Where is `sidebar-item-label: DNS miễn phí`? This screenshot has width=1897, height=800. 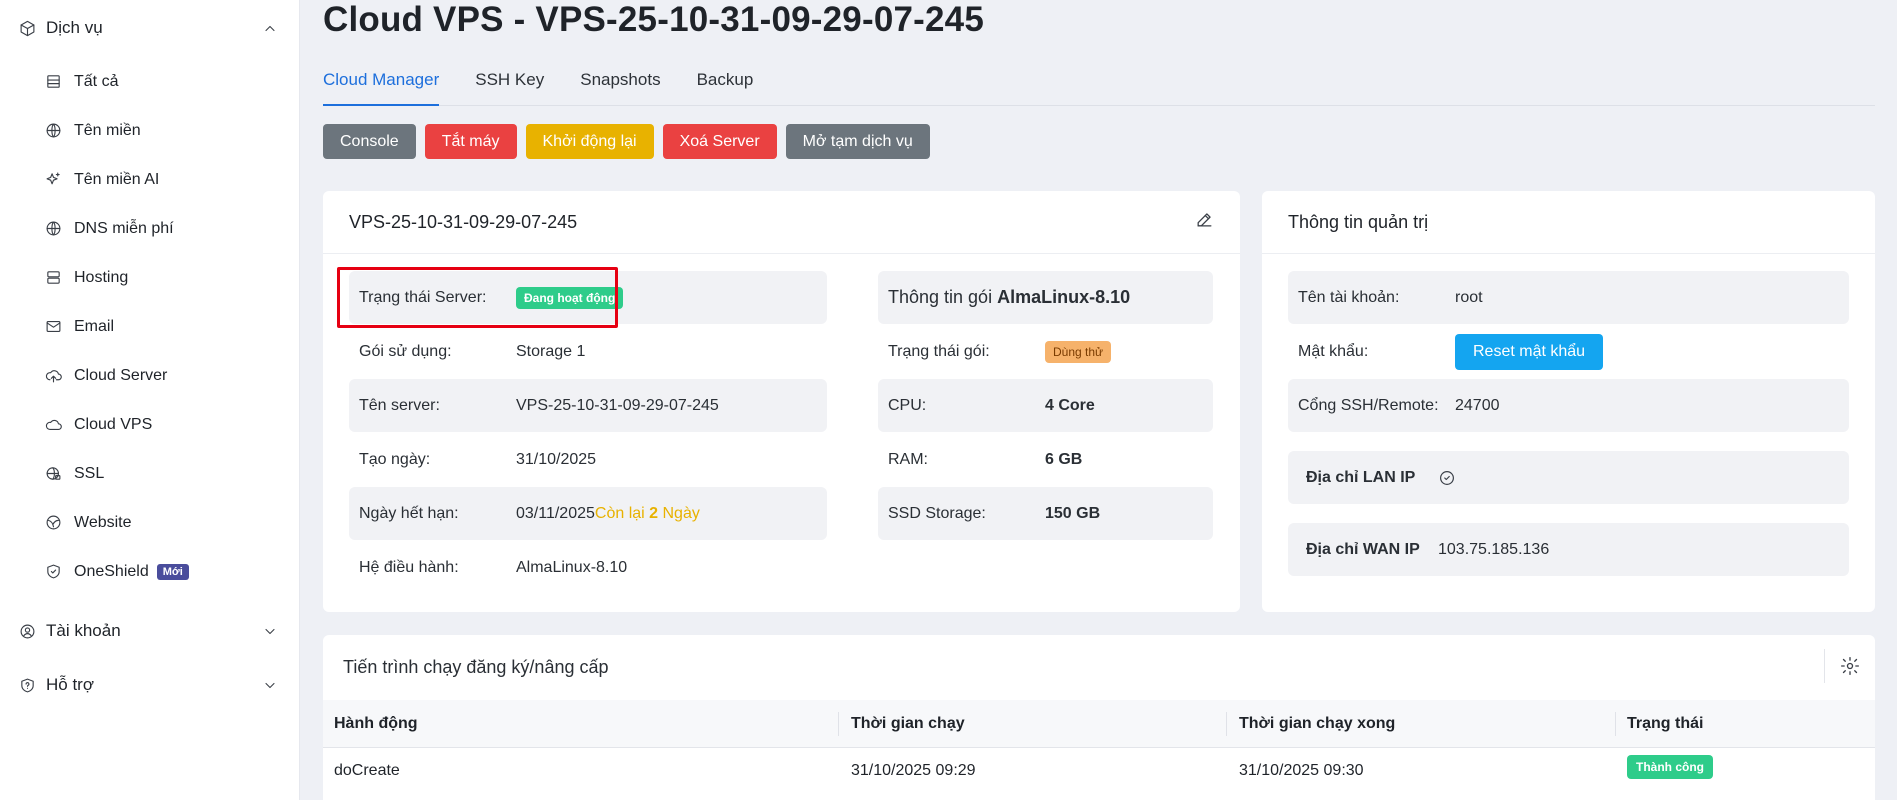
sidebar-item-label: DNS miễn phí is located at coordinates (124, 228).